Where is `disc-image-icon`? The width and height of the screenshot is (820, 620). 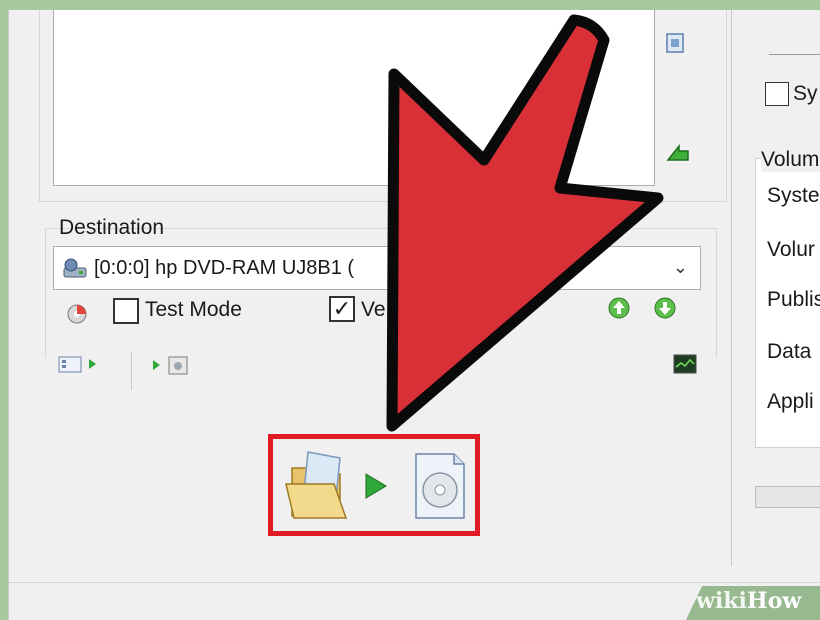
disc-image-icon is located at coordinates (440, 486).